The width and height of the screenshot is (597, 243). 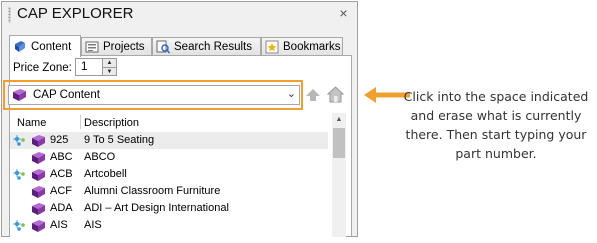 I want to click on bookmark-icon, so click(x=272, y=46).